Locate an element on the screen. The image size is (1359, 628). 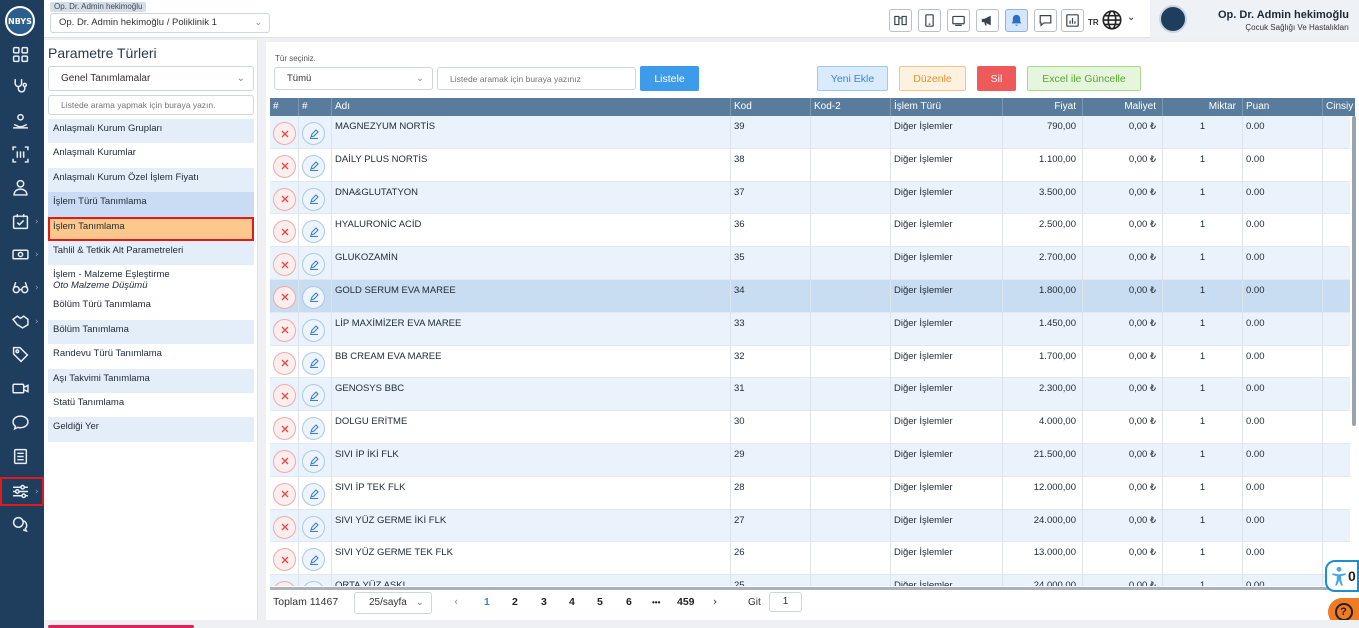
sms-icon is located at coordinates (20, 422).